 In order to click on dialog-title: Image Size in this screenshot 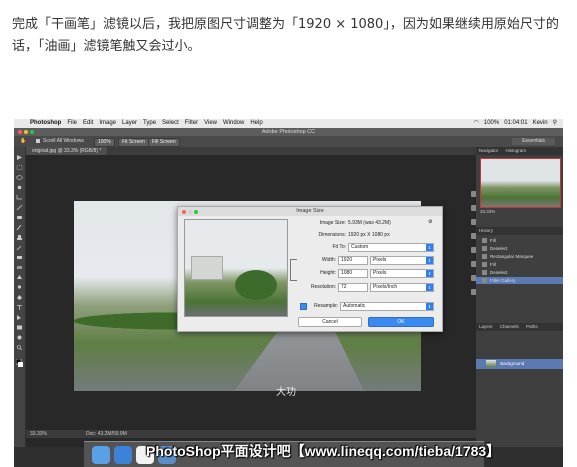, I will do `click(310, 211)`.